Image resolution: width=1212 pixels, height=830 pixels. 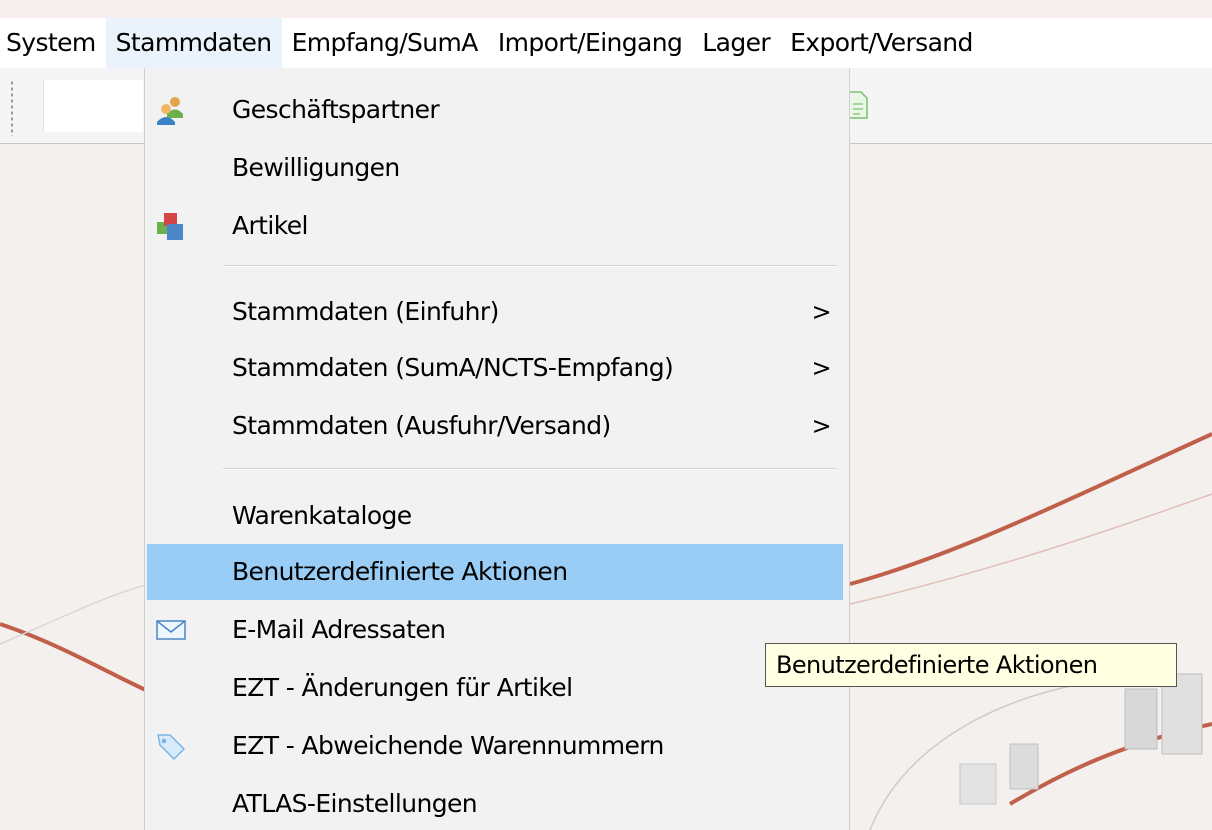 I want to click on menu-item-bewilligungen: Bewilligungen, so click(x=495, y=168).